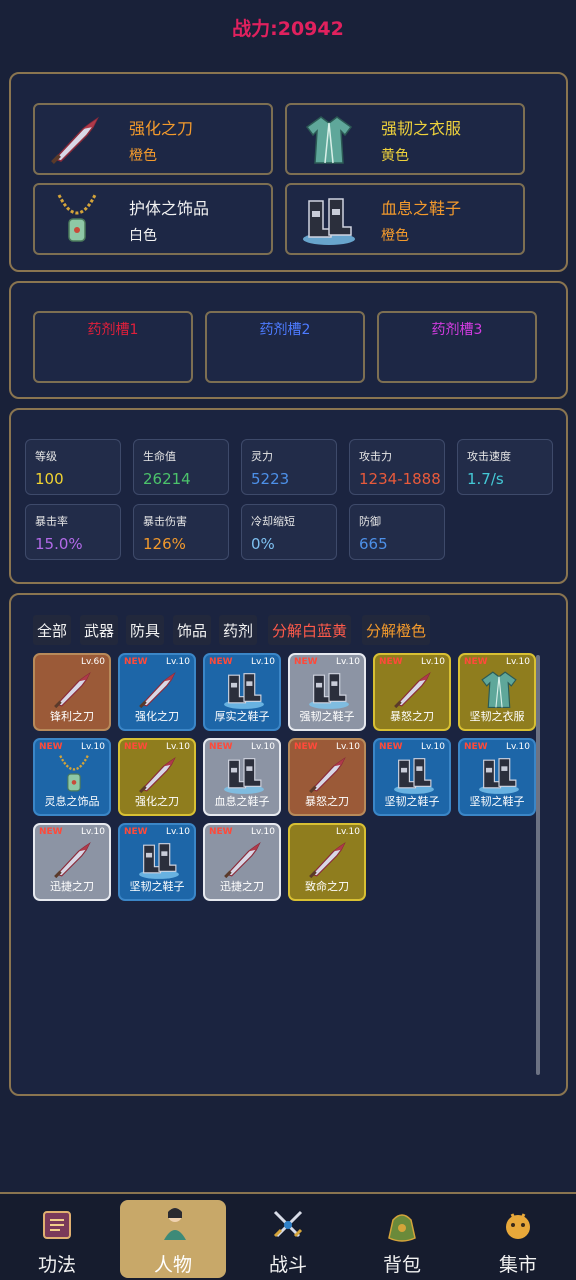 This screenshot has height=1280, width=576. What do you see at coordinates (49, 479) in the screenshot?
I see `stat-value: 100` at bounding box center [49, 479].